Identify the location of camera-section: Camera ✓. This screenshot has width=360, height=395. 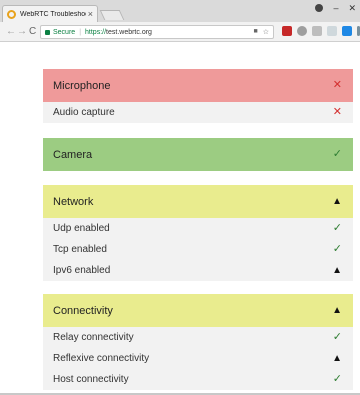
(198, 154).